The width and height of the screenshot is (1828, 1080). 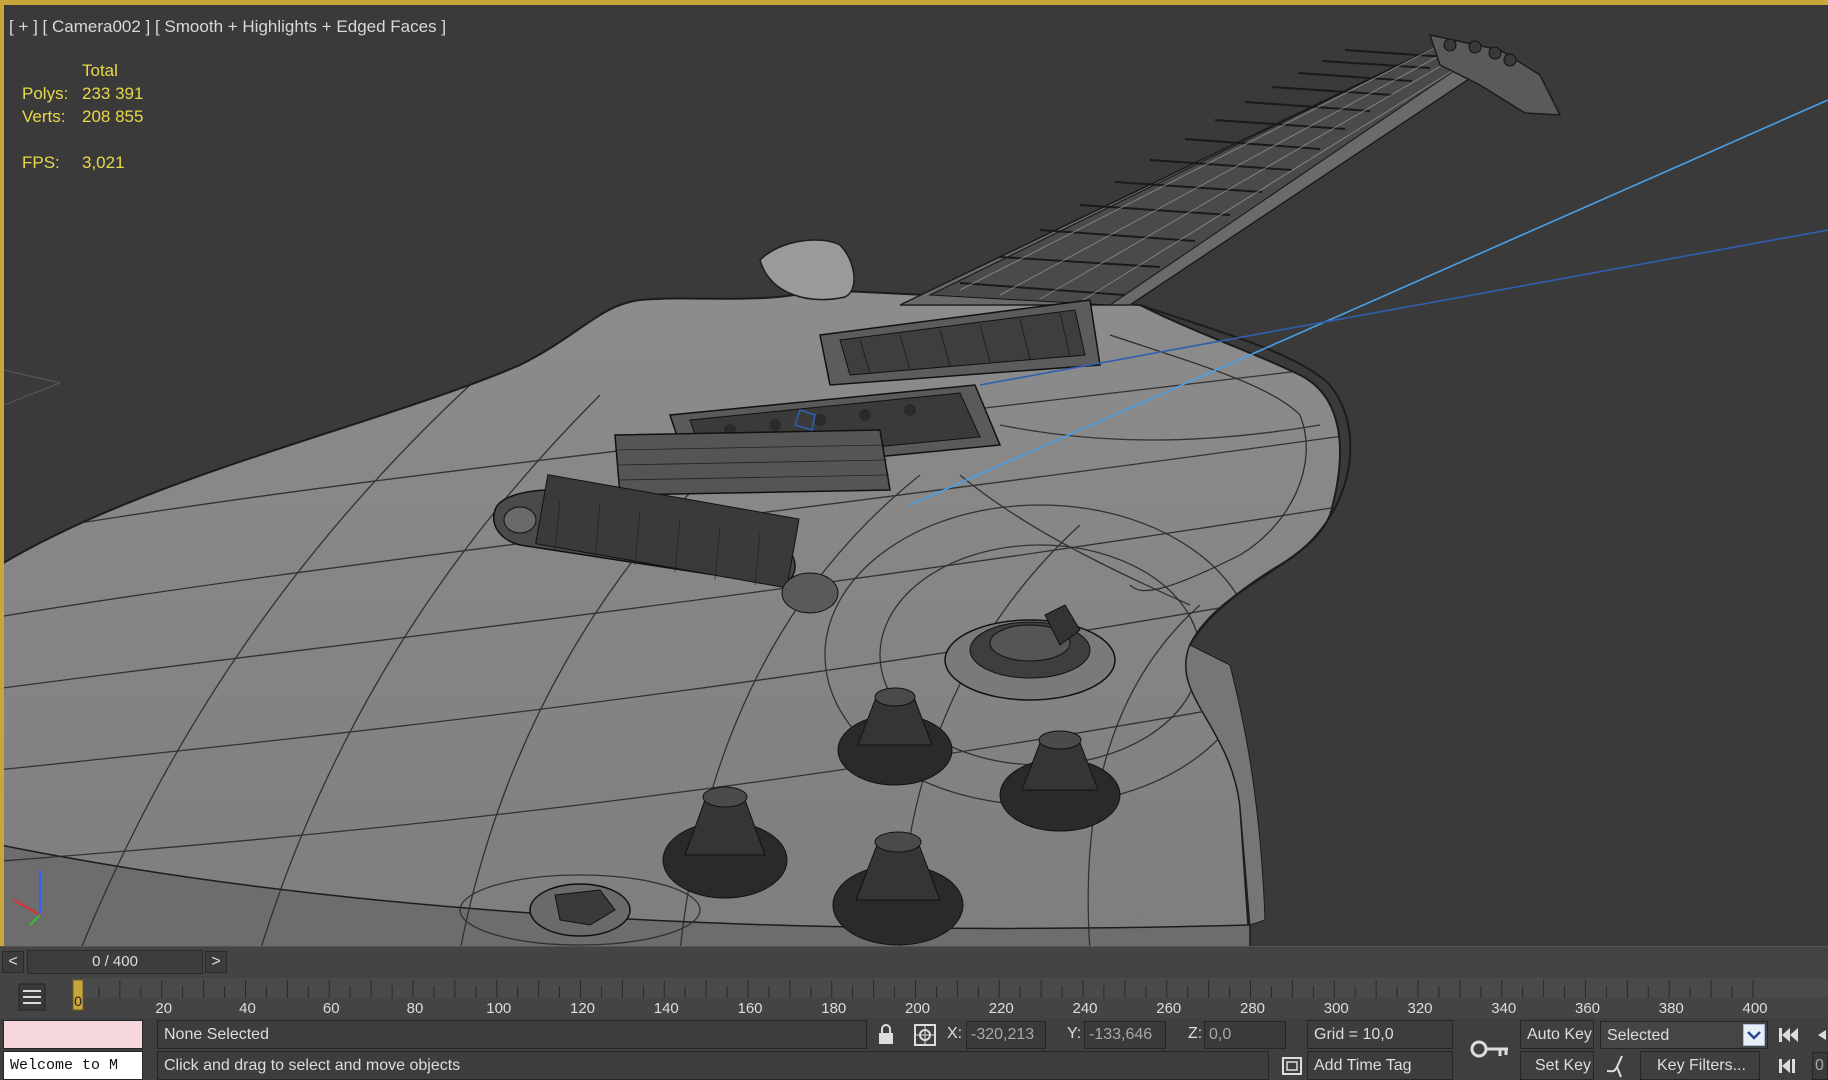 What do you see at coordinates (917, 1008) in the screenshot?
I see `ruler-tick-label: 200` at bounding box center [917, 1008].